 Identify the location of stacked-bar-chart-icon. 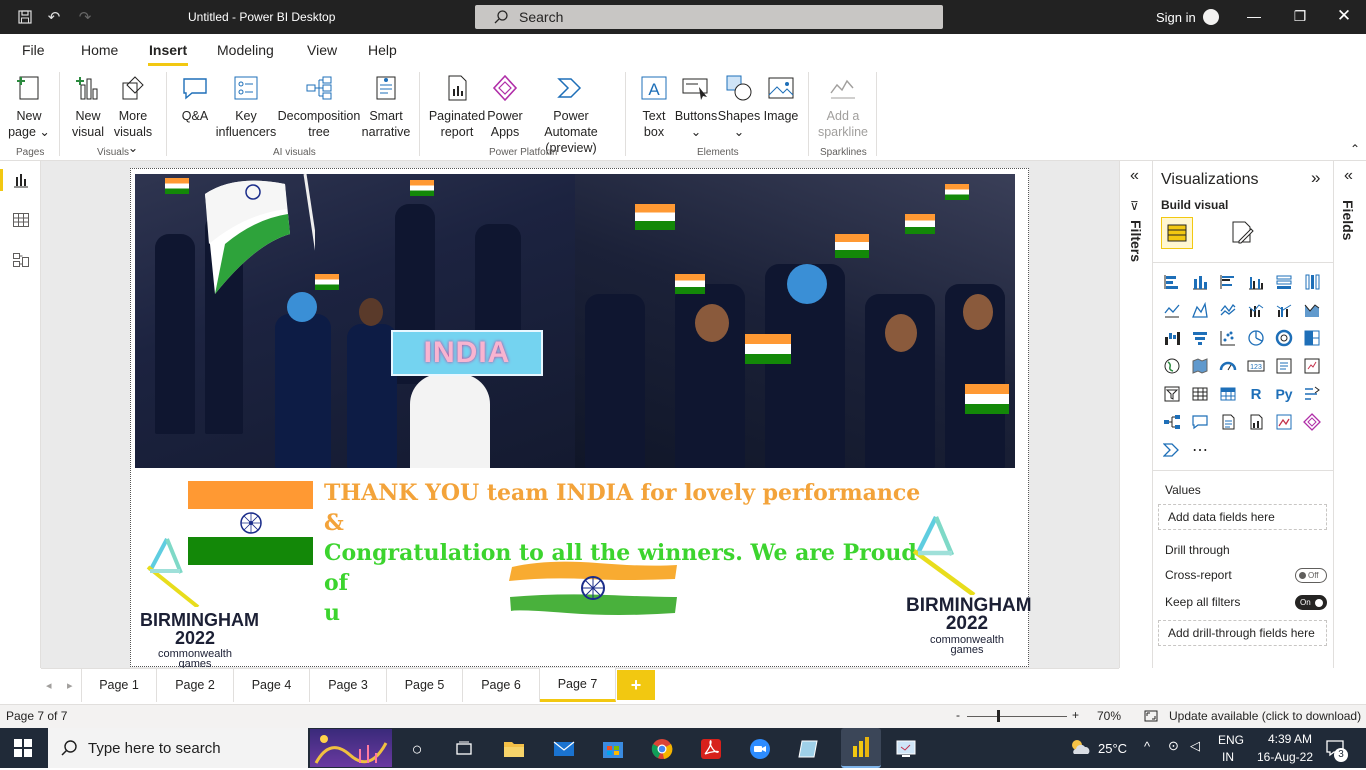
(1172, 282).